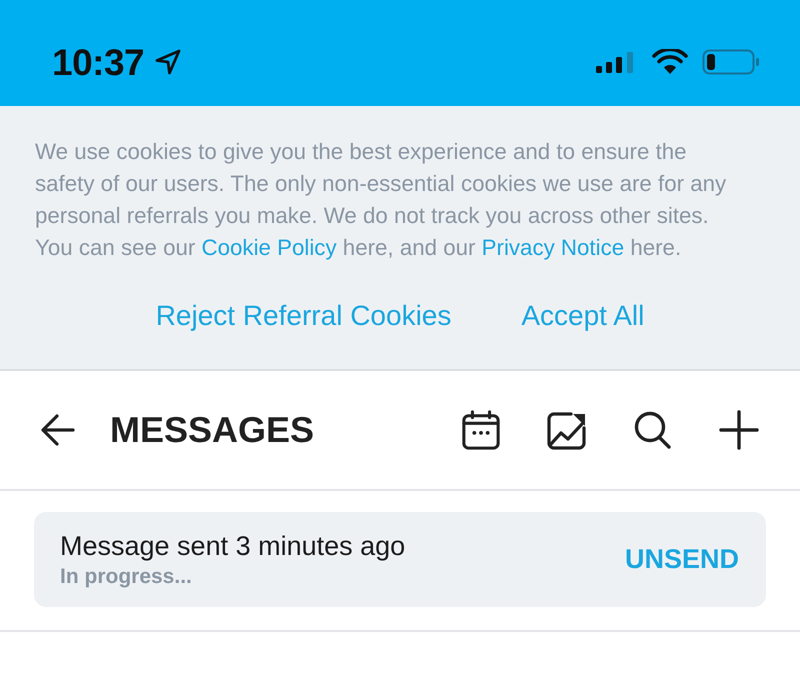  I want to click on cookie-policy-link: Cookie Policy, so click(269, 247).